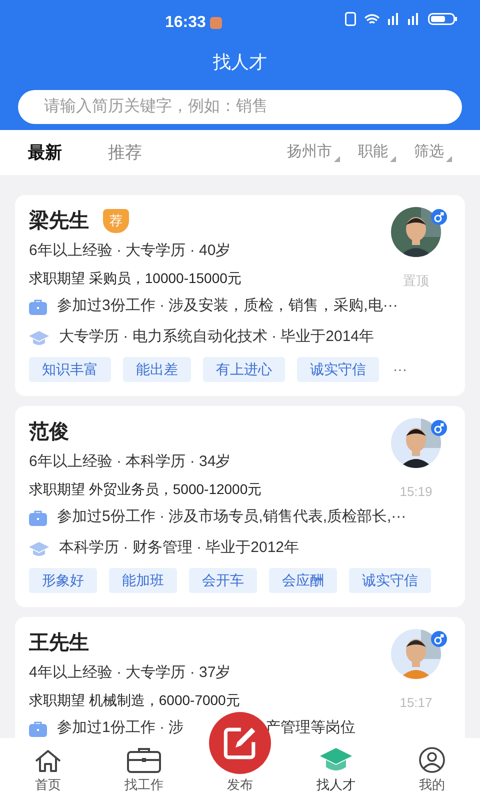 The image size is (480, 800). Describe the element at coordinates (45, 153) in the screenshot. I see `tab: 最新` at that location.